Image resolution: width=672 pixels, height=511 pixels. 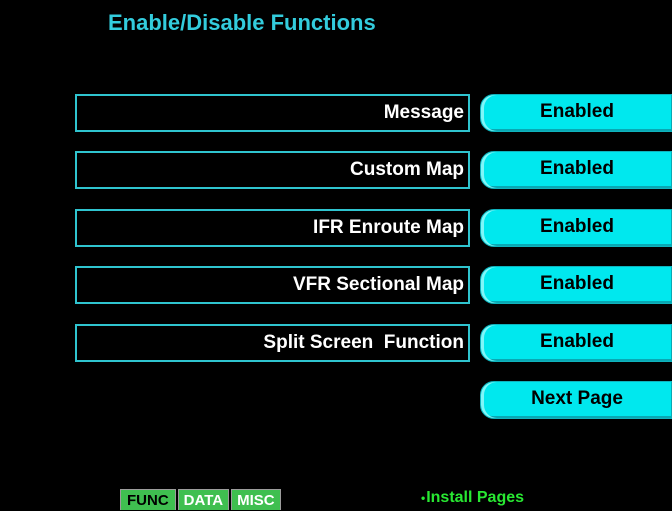 I want to click on function-row-vfr-sectional-map: VFR Sectional Map Enabled, so click(x=373, y=286).